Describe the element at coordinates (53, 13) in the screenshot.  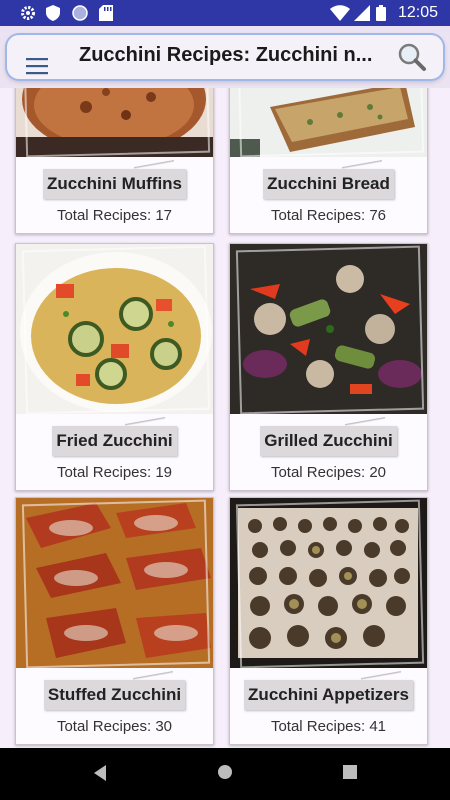
I see `shield-icon` at that location.